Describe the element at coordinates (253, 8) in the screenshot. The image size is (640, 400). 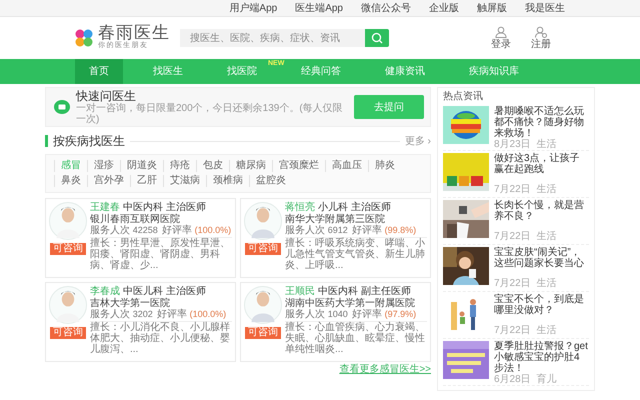
I see `top-link: 用户端App` at that location.